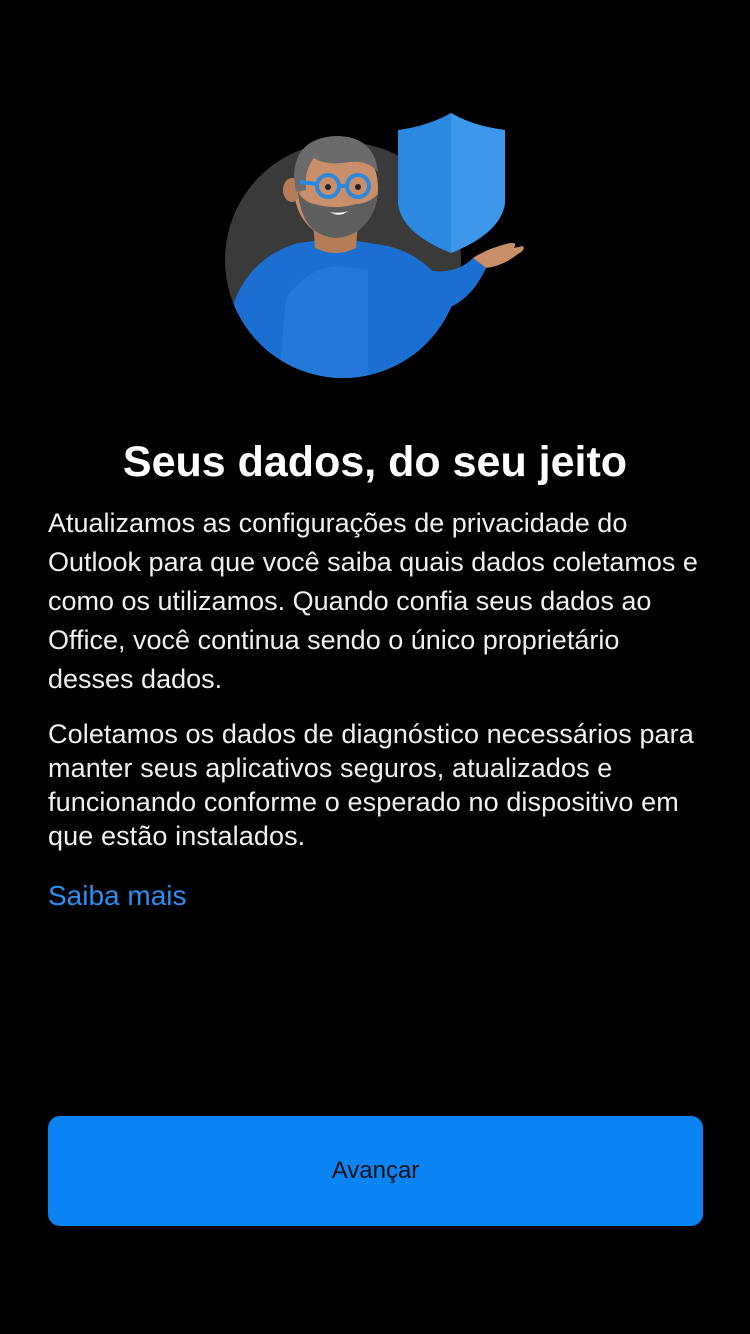  I want to click on privacy-illustration, so click(378, 248).